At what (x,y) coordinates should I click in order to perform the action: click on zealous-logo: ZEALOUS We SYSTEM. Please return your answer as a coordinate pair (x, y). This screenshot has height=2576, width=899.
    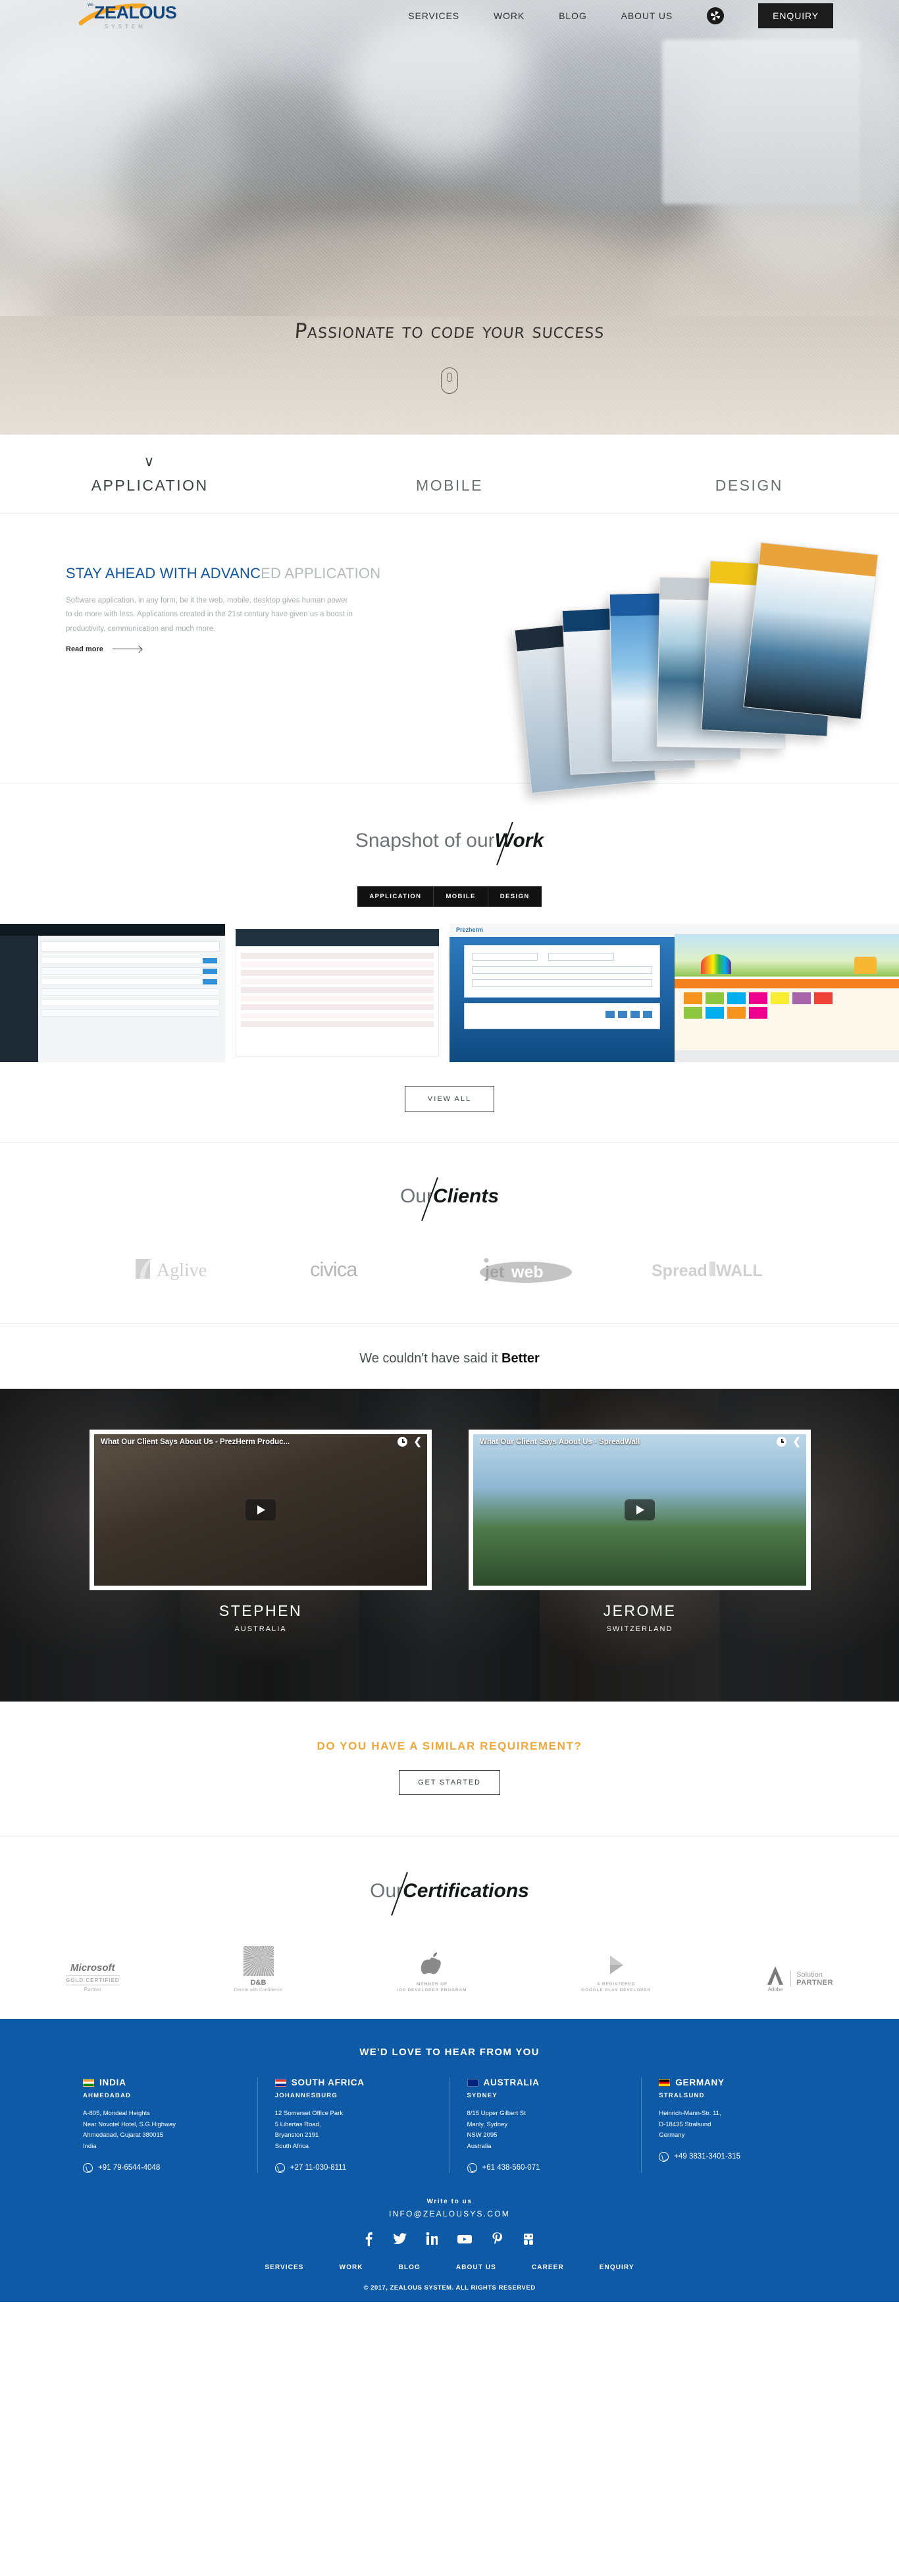
    Looking at the image, I should click on (133, 16).